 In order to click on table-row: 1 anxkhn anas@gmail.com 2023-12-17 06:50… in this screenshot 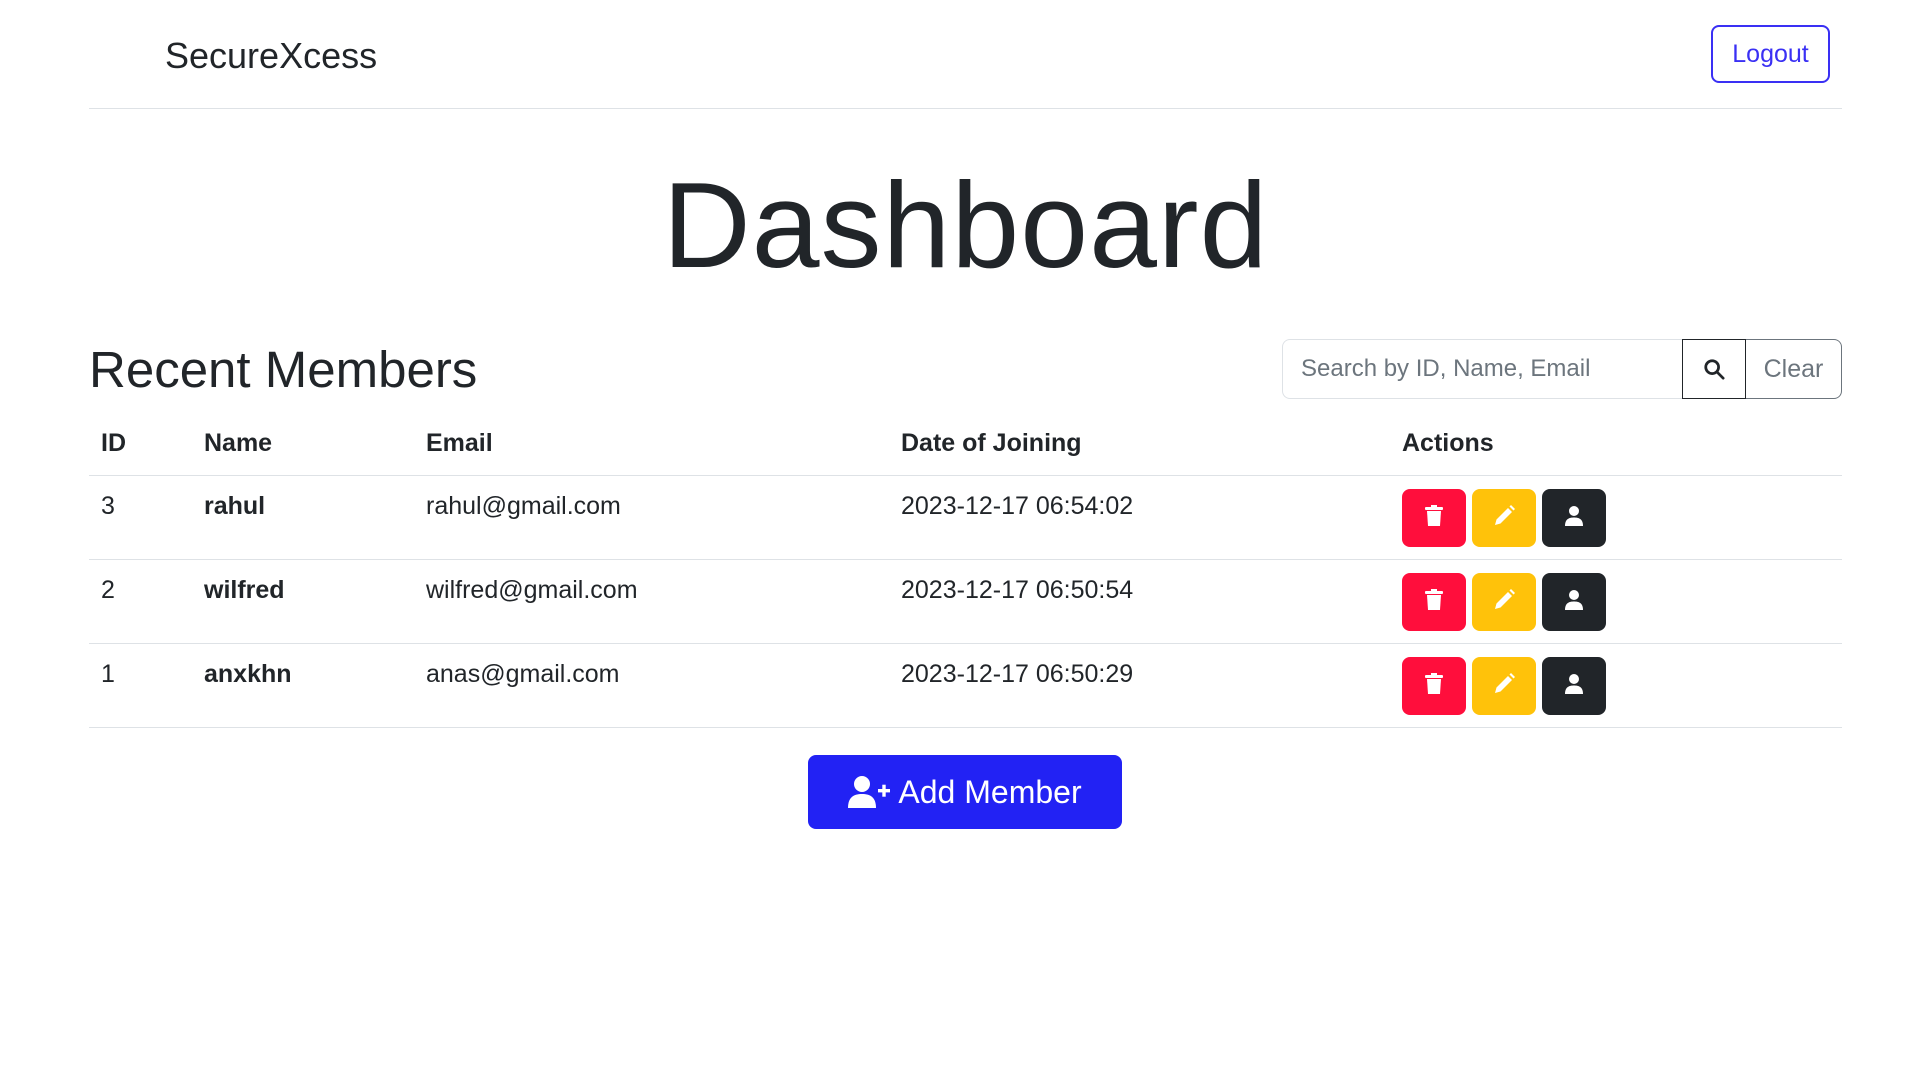, I will do `click(965, 685)`.